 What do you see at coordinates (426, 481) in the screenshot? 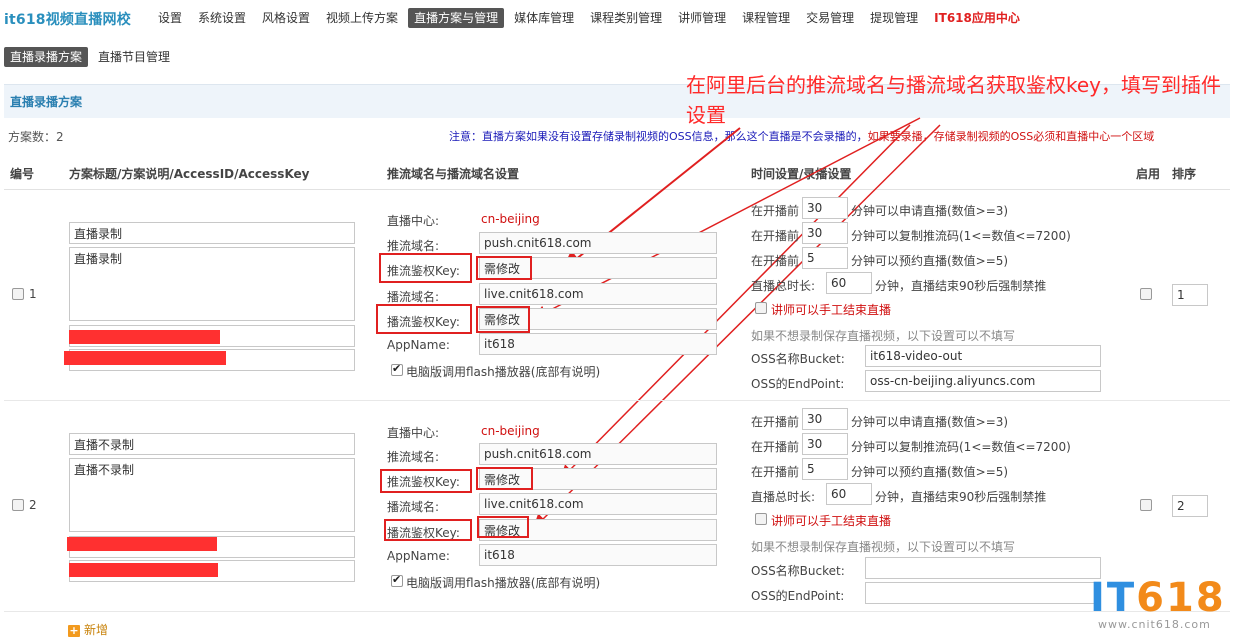
I see `row2-push-key-highlight` at bounding box center [426, 481].